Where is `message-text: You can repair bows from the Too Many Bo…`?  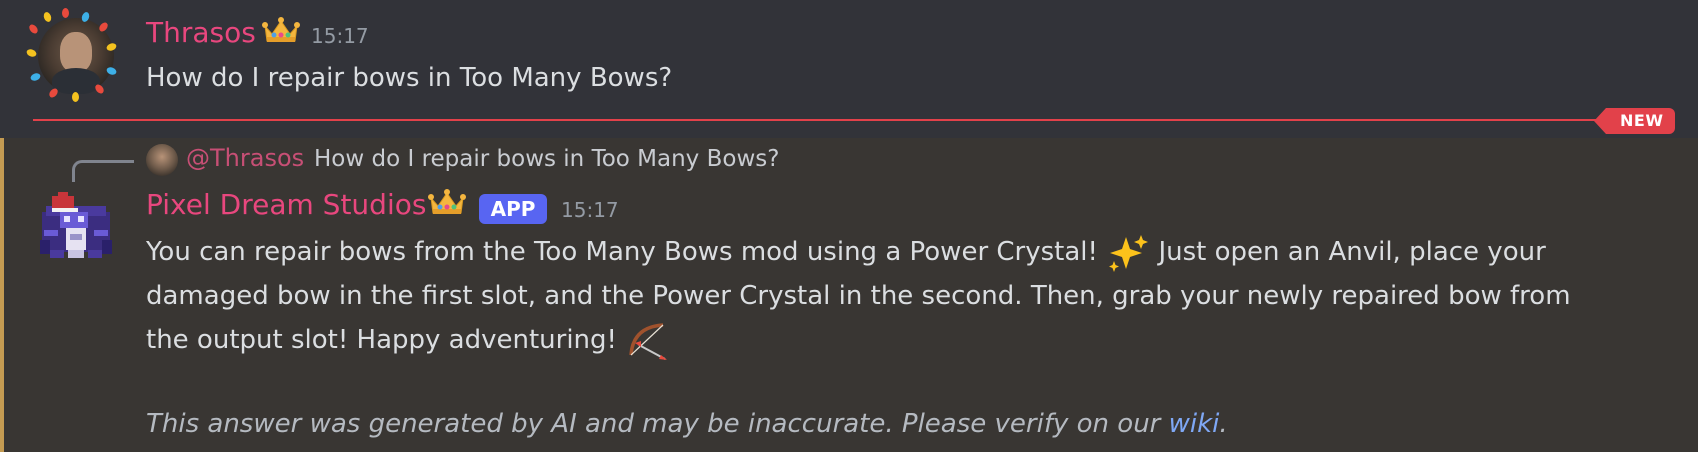 message-text: You can repair bows from the Too Many Bo… is located at coordinates (622, 252).